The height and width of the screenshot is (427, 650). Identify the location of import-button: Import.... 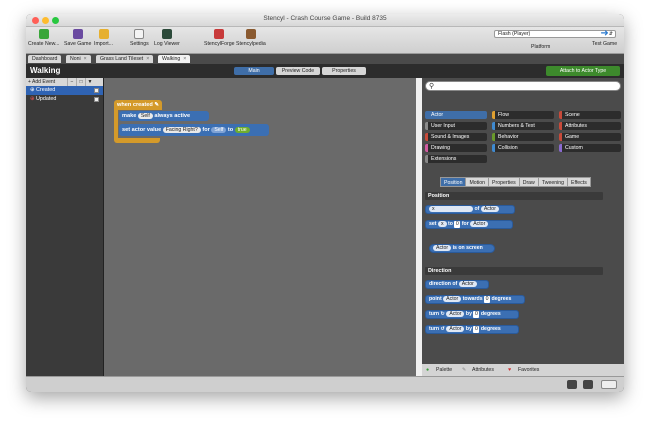
(103, 38).